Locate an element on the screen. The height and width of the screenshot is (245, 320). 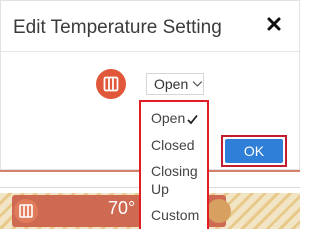
menu-option-closed: Closed is located at coordinates (173, 145).